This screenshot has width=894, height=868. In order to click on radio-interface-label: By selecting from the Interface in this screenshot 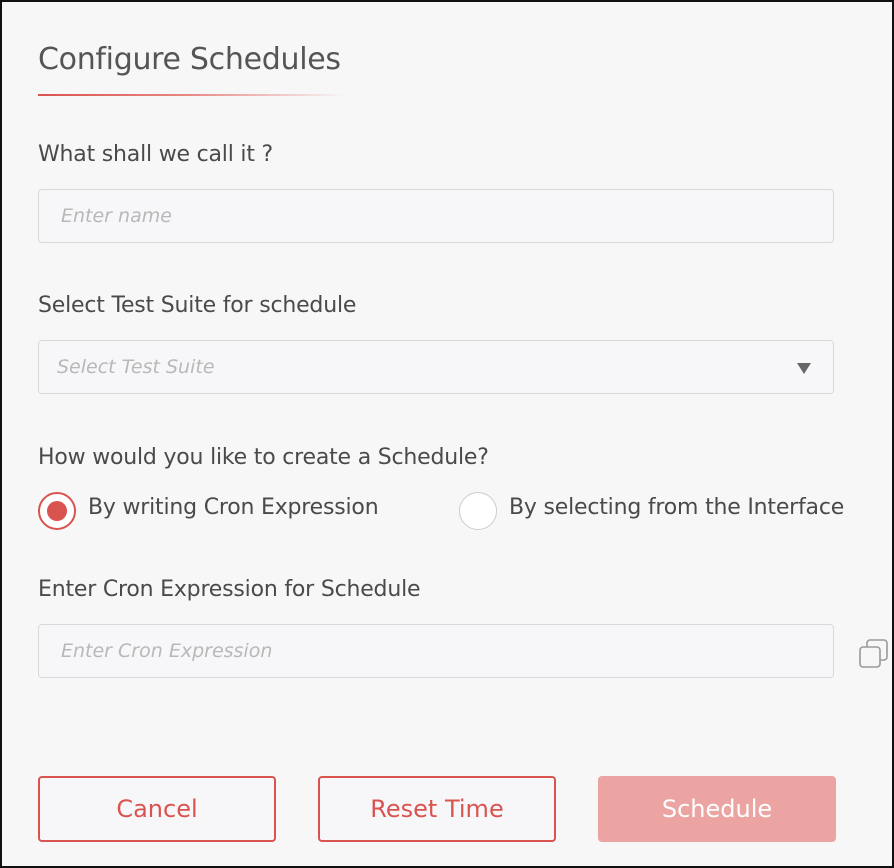, I will do `click(676, 507)`.